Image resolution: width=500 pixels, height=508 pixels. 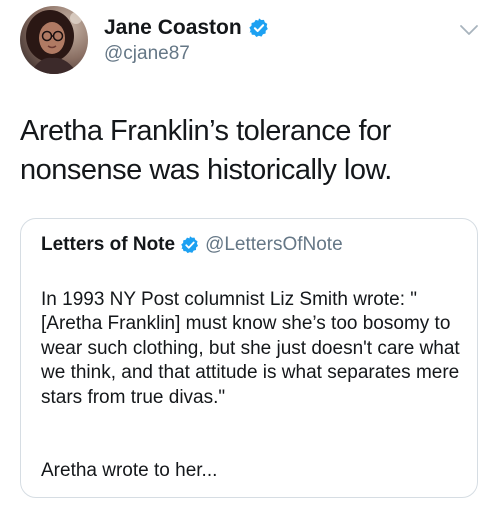 I want to click on author-display-name: Jane Coaston, so click(x=173, y=28).